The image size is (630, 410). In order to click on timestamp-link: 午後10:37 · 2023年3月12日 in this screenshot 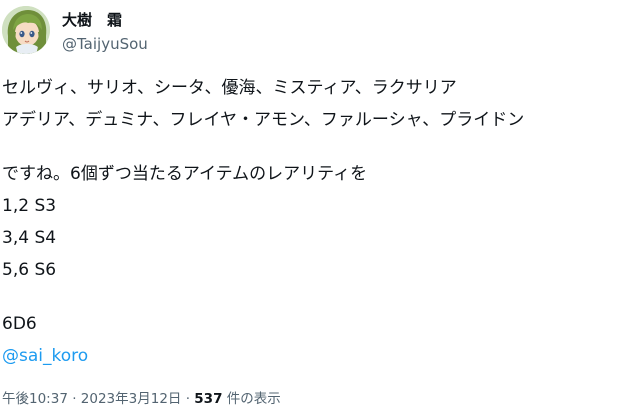, I will do `click(91, 399)`.